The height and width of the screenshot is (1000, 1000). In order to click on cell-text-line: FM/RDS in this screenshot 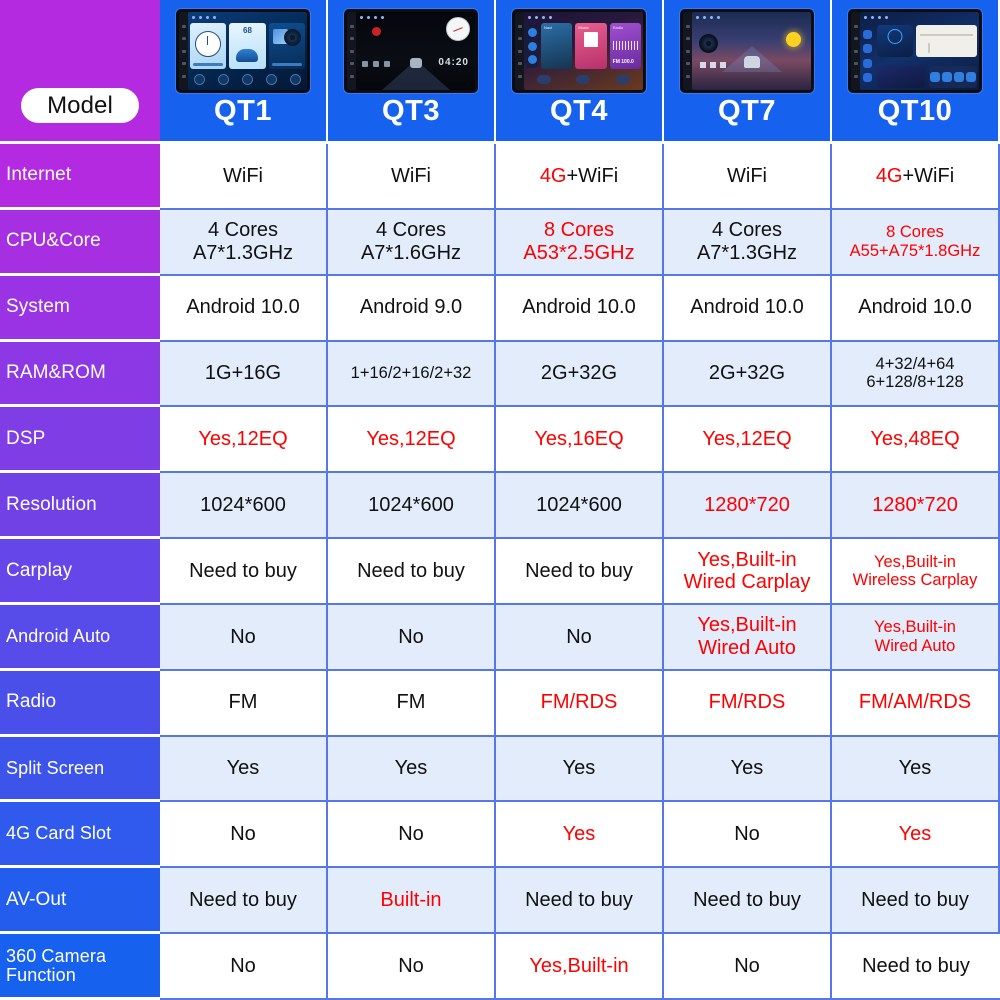, I will do `click(579, 702)`.